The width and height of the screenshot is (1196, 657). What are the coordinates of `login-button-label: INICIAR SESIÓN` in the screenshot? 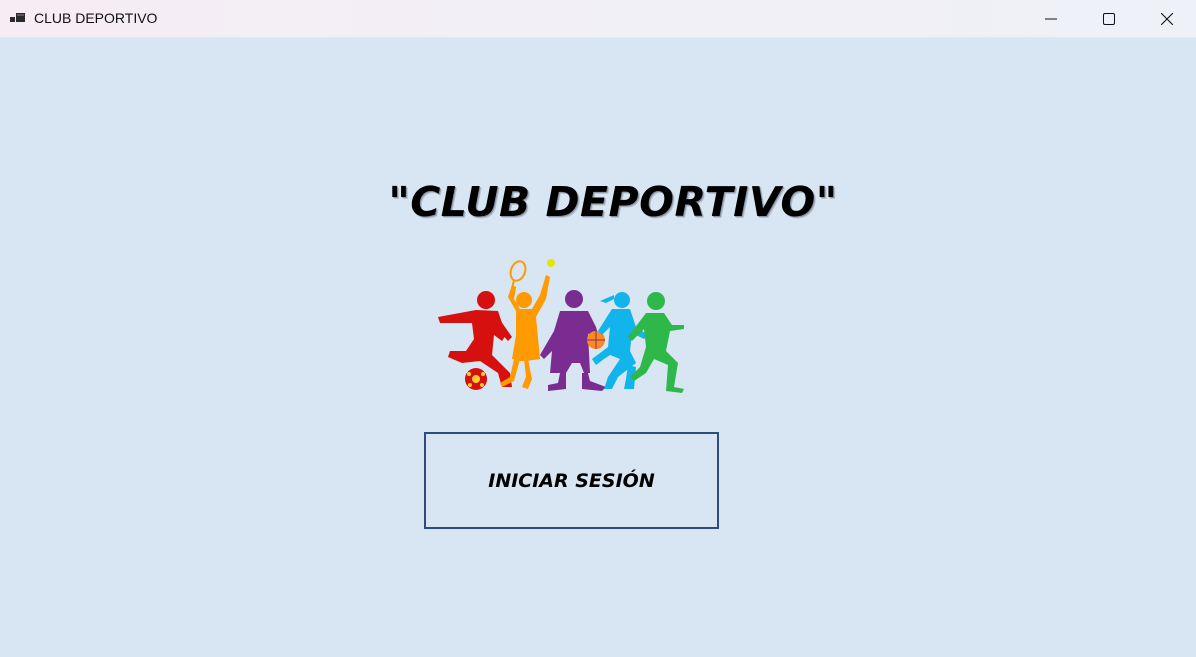 It's located at (571, 480).